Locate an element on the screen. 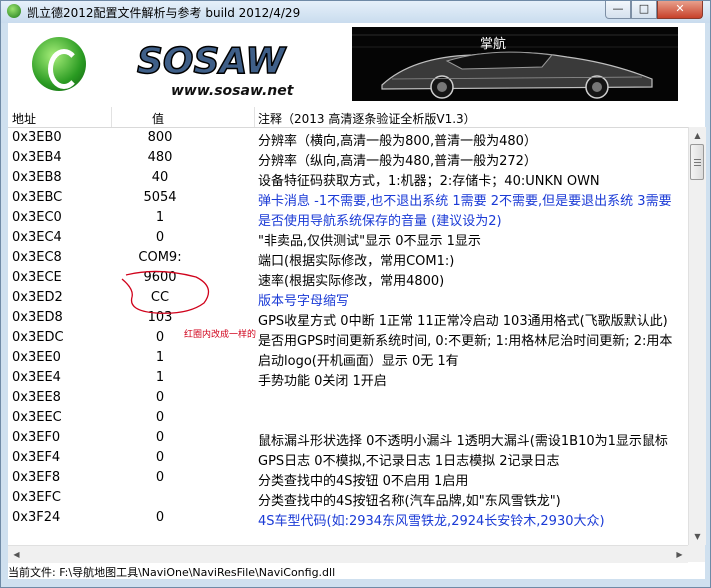 Image resolution: width=711 pixels, height=588 pixels. vertical-scrollbar: ▲ ▼ is located at coordinates (697, 336).